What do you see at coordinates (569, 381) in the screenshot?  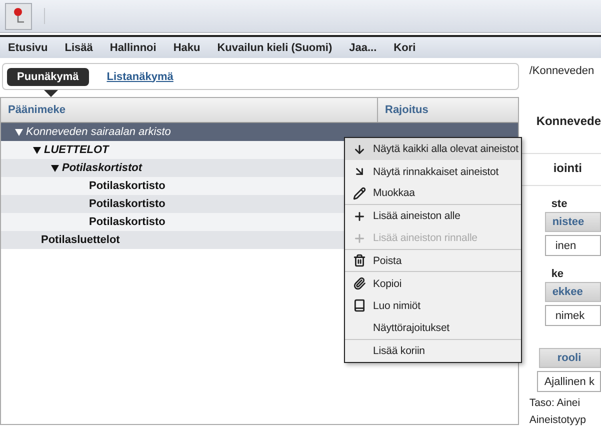 I see `input-field: Ajallinen k` at bounding box center [569, 381].